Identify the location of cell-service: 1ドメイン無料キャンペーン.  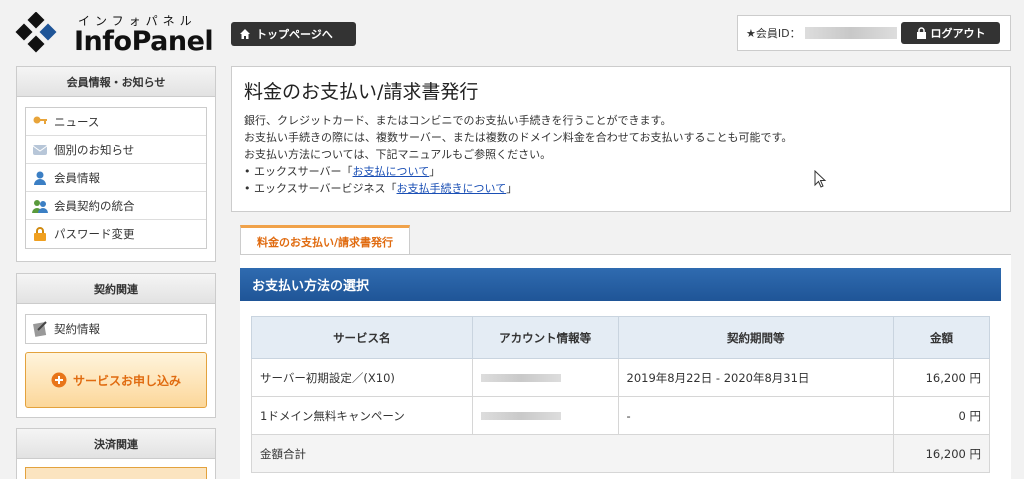
(362, 415).